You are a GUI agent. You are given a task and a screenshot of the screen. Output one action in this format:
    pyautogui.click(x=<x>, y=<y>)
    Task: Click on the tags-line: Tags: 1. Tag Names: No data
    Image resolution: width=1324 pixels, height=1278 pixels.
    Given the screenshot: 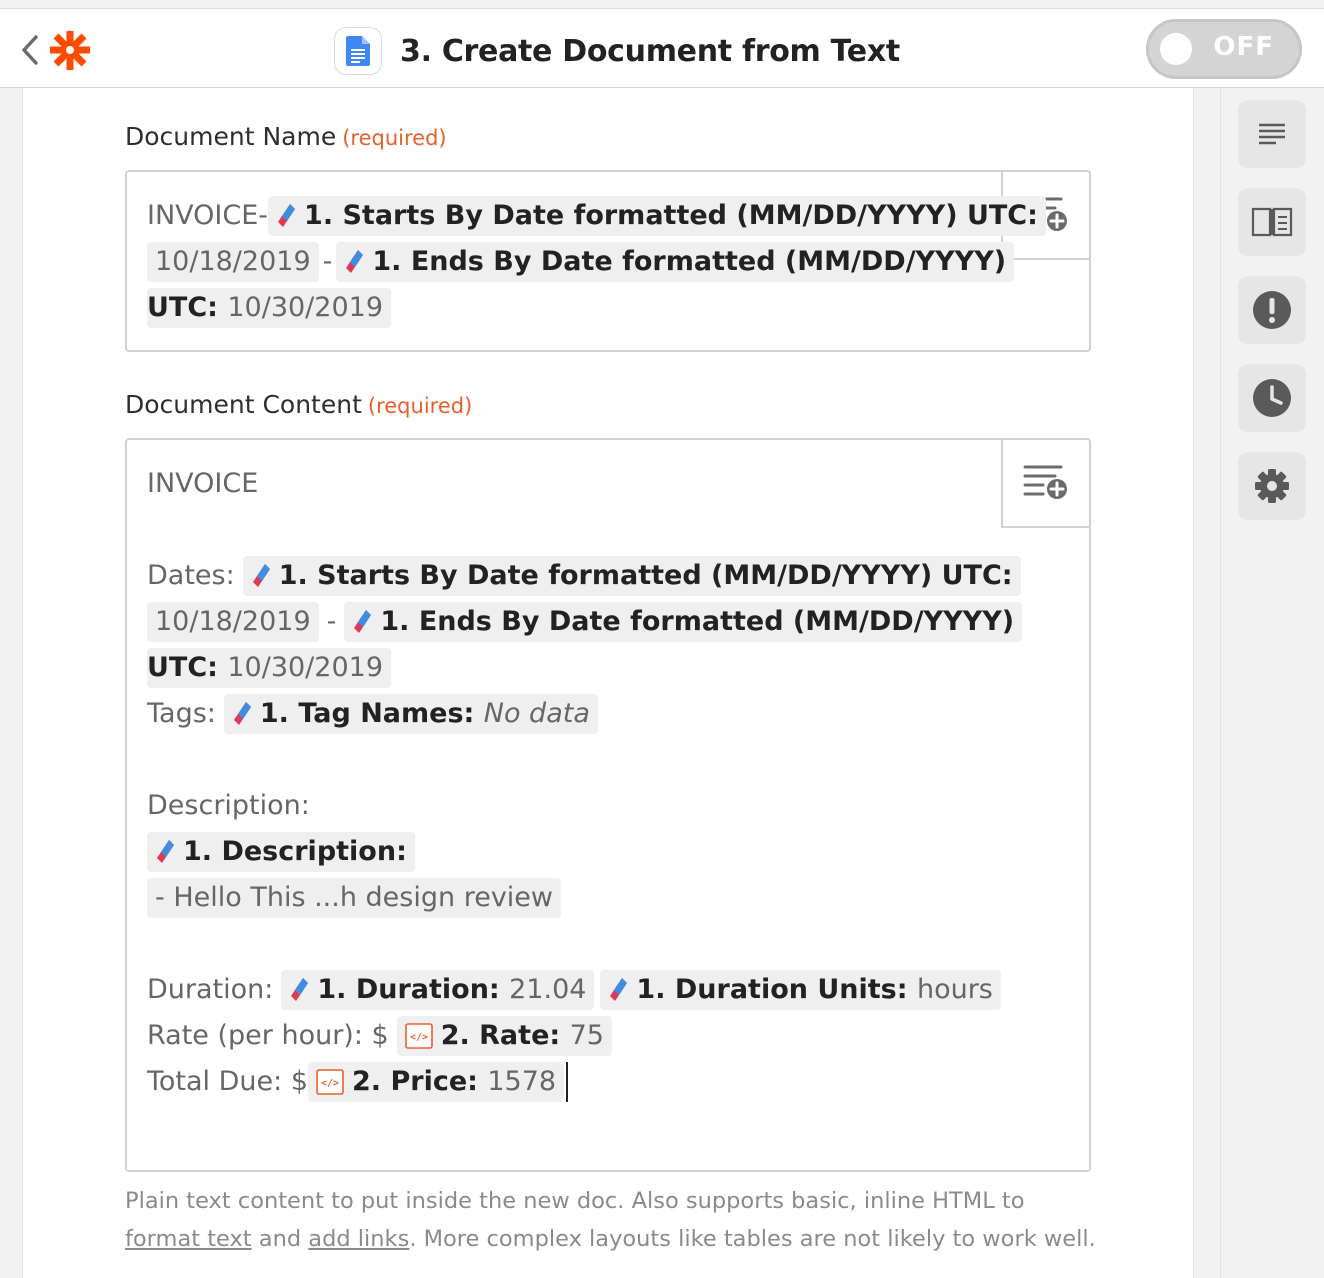 What is the action you would take?
    pyautogui.click(x=372, y=714)
    